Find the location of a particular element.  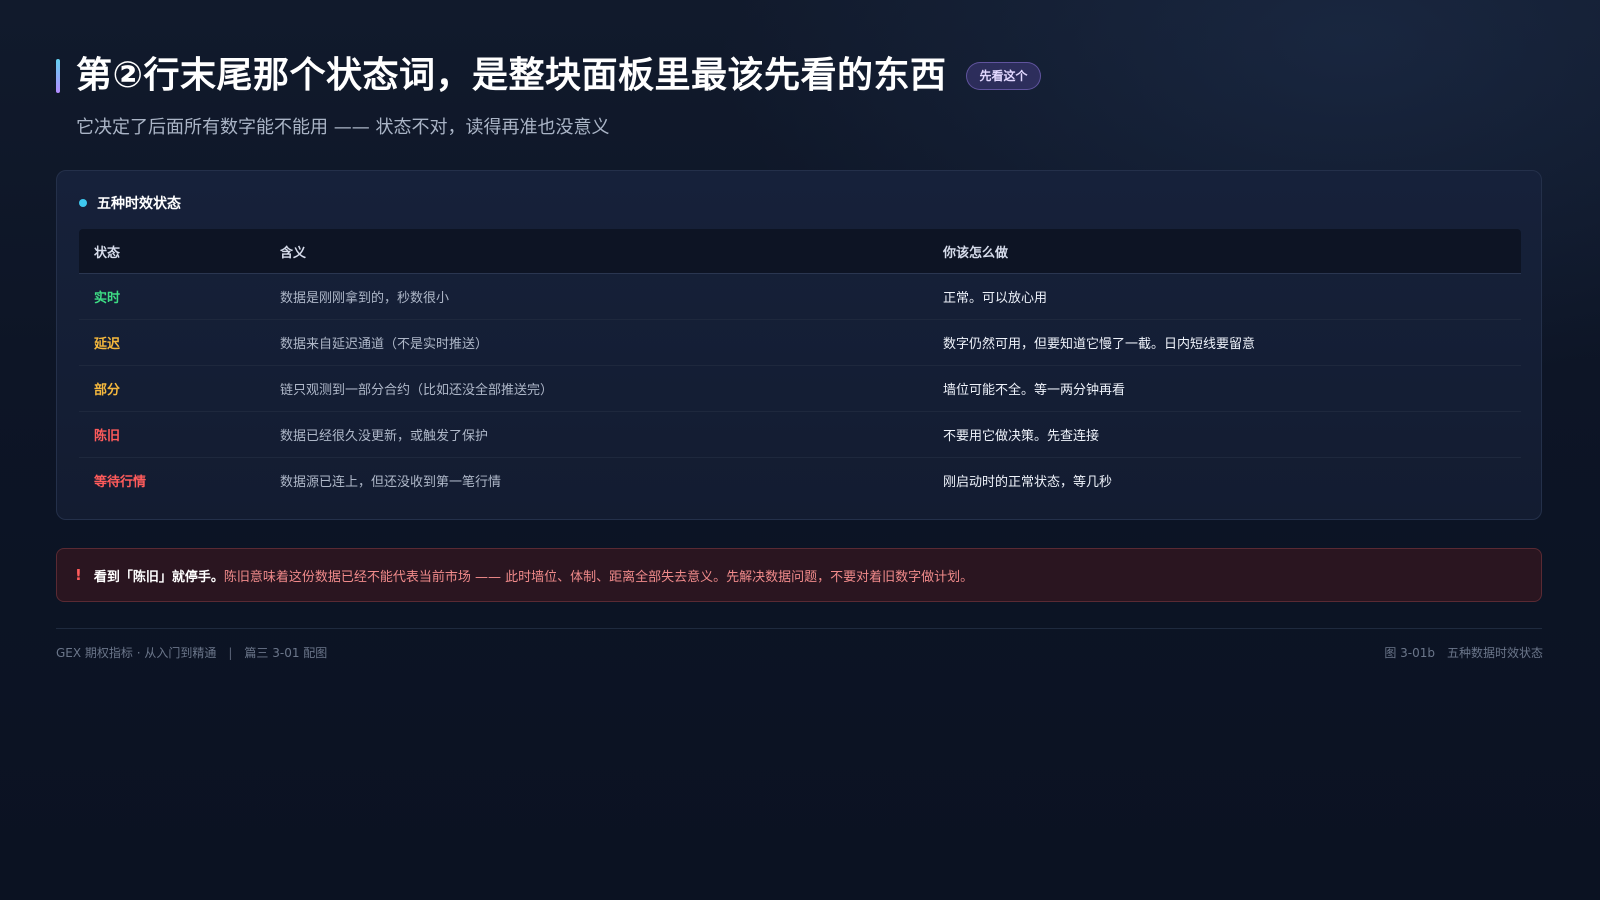

bullet-dot-icon is located at coordinates (83, 203).